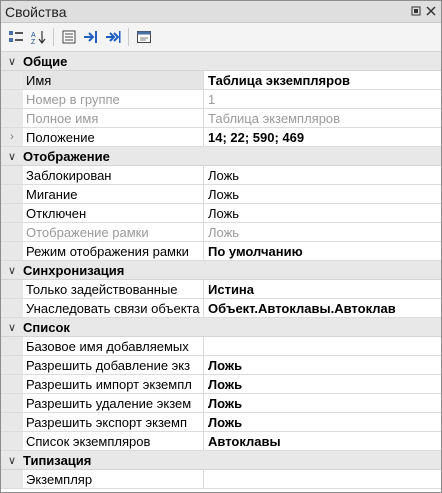 This screenshot has width=442, height=493. I want to click on property-row: Разрешить импорт экземпл Ложь, so click(221, 384).